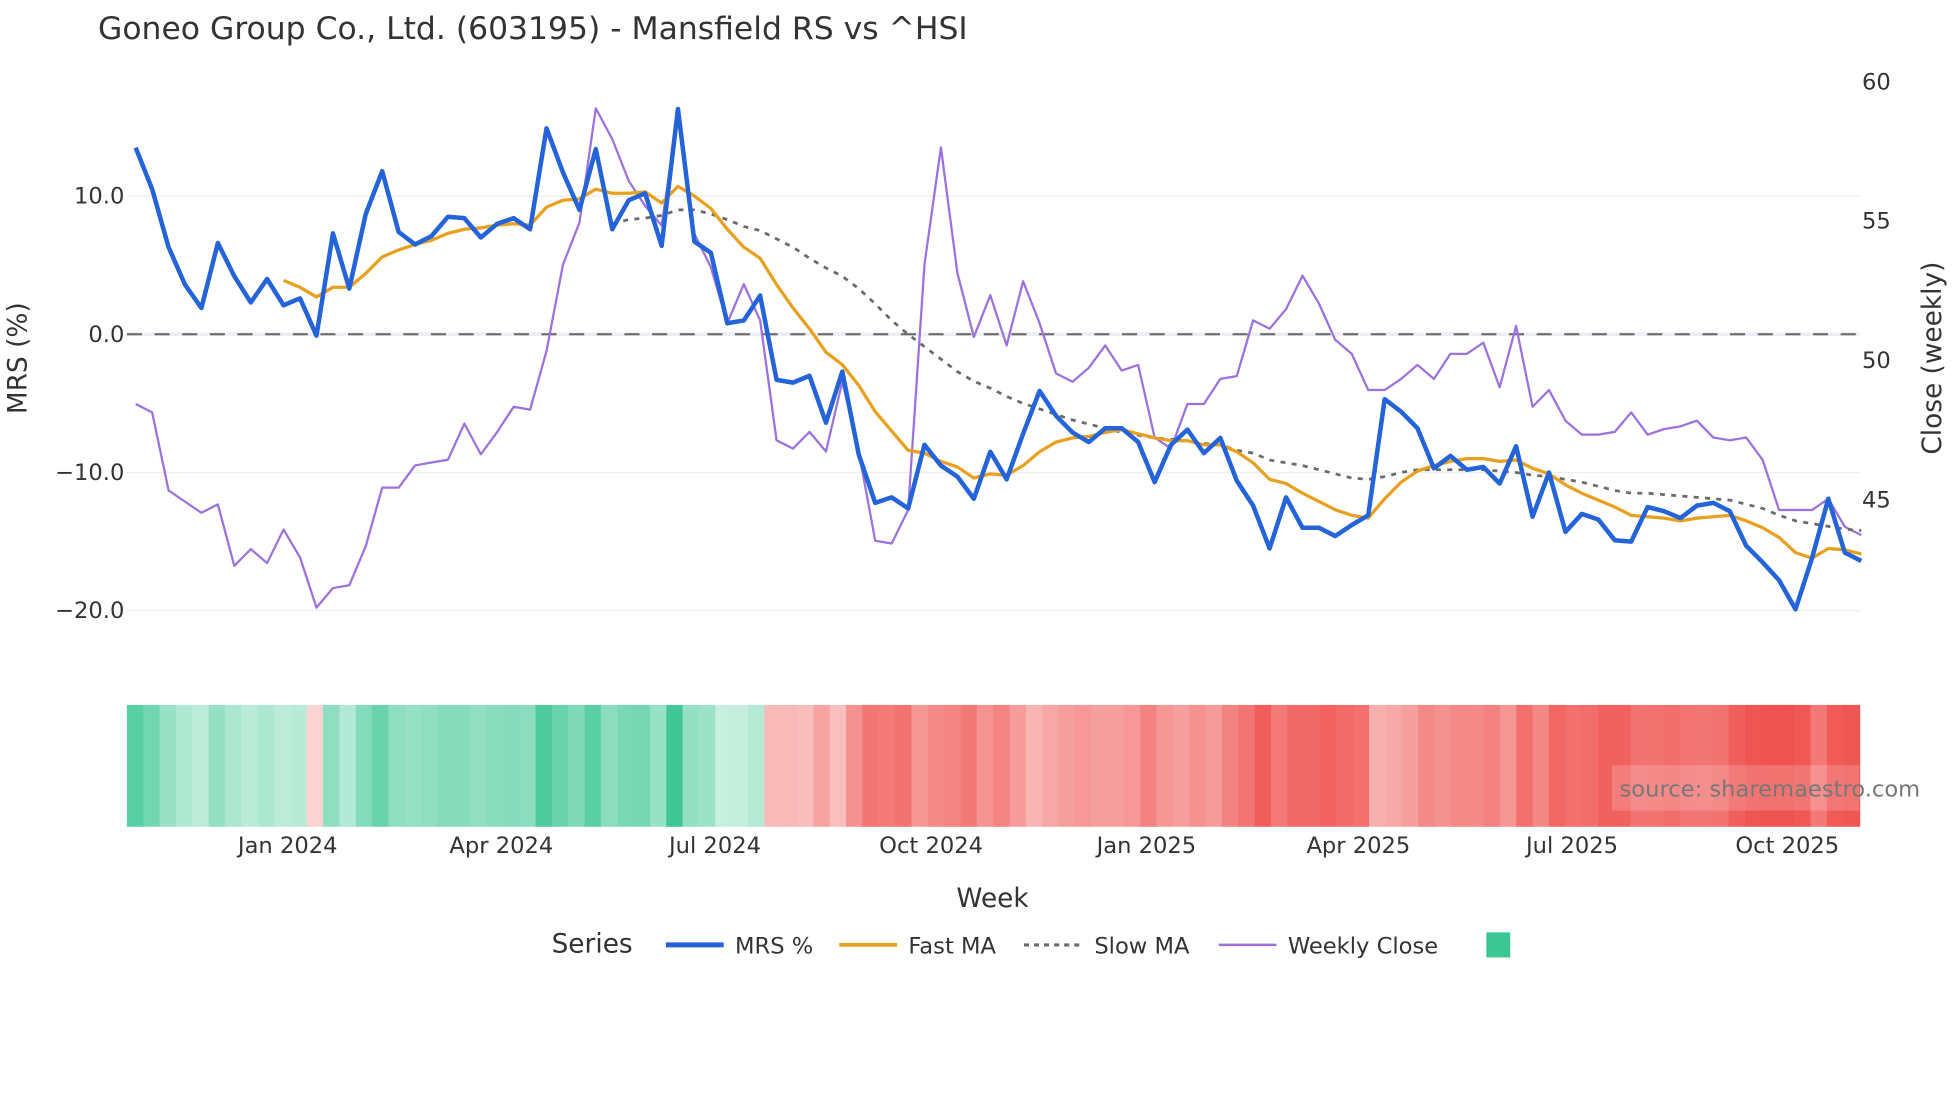  What do you see at coordinates (89, 473) in the screenshot?
I see `y-tick-label: −10.0` at bounding box center [89, 473].